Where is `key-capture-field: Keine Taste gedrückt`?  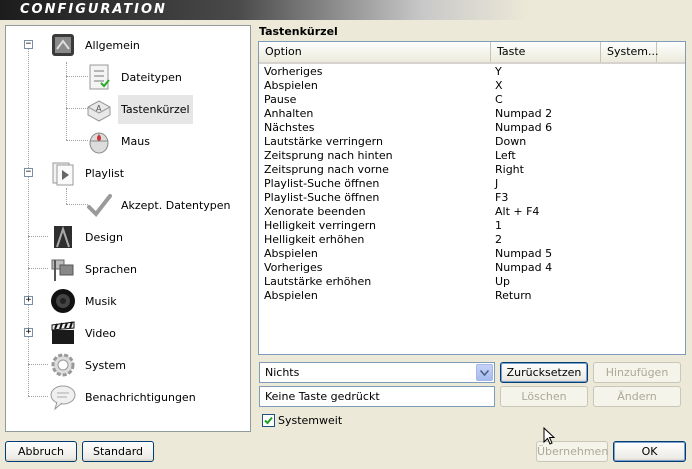
key-capture-field: Keine Taste gedrückt is located at coordinates (377, 396).